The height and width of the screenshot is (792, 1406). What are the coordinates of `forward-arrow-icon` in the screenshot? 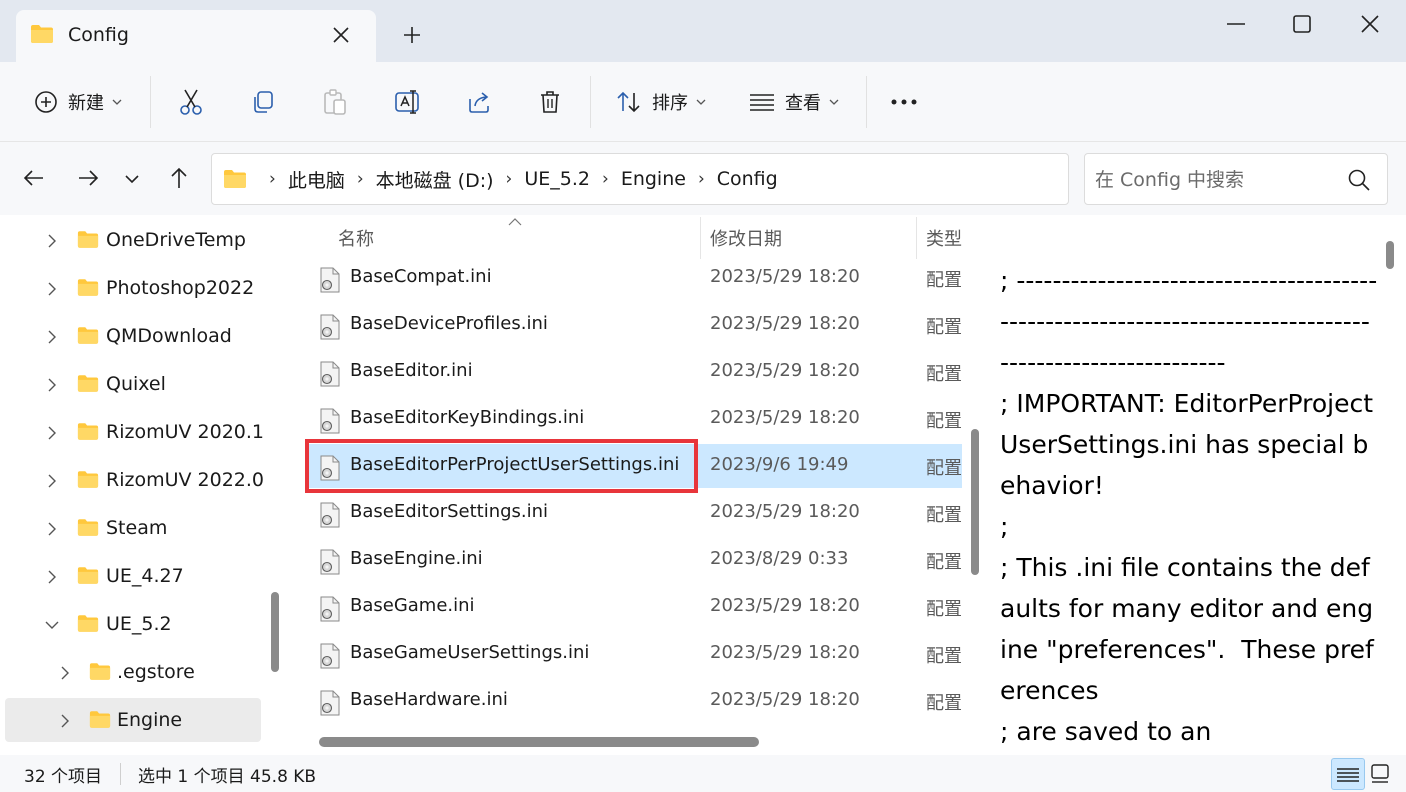 It's located at (88, 178).